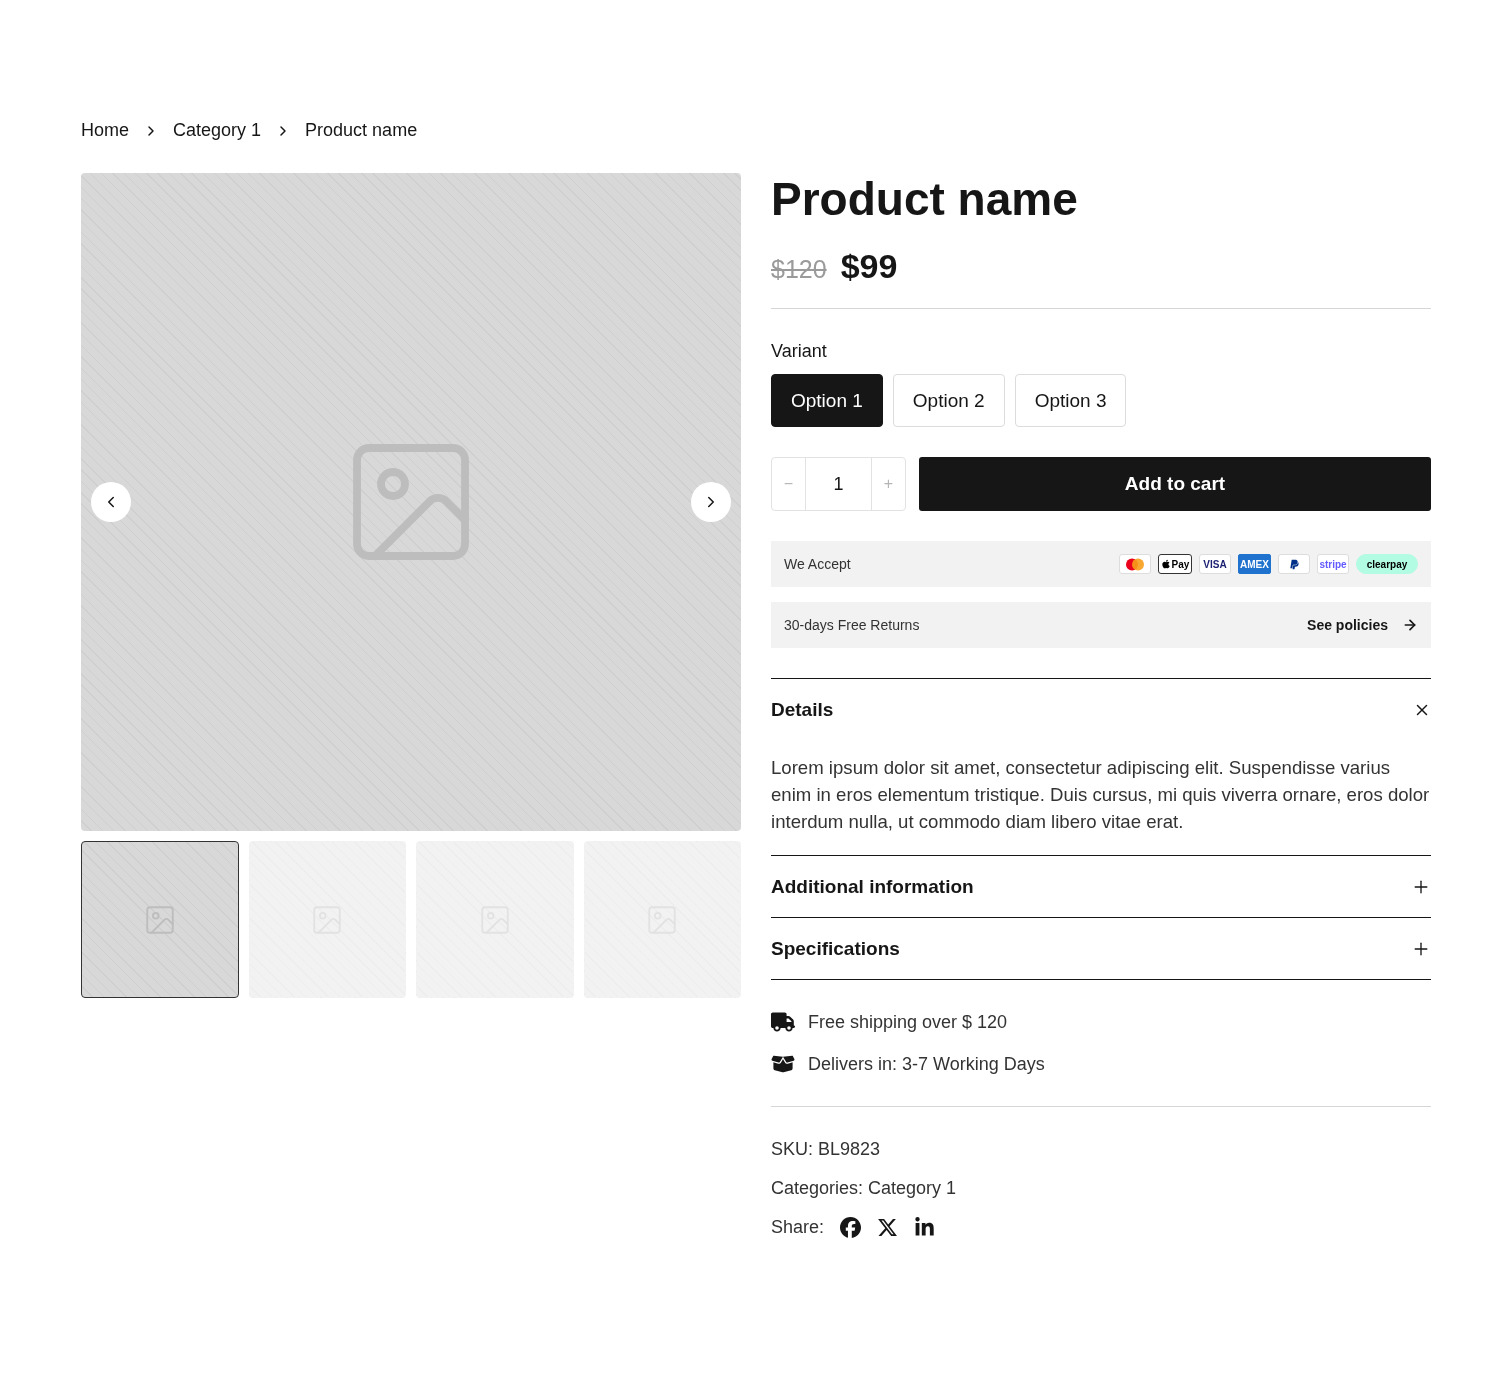 The image size is (1512, 1380). What do you see at coordinates (111, 502) in the screenshot?
I see `previous-button` at bounding box center [111, 502].